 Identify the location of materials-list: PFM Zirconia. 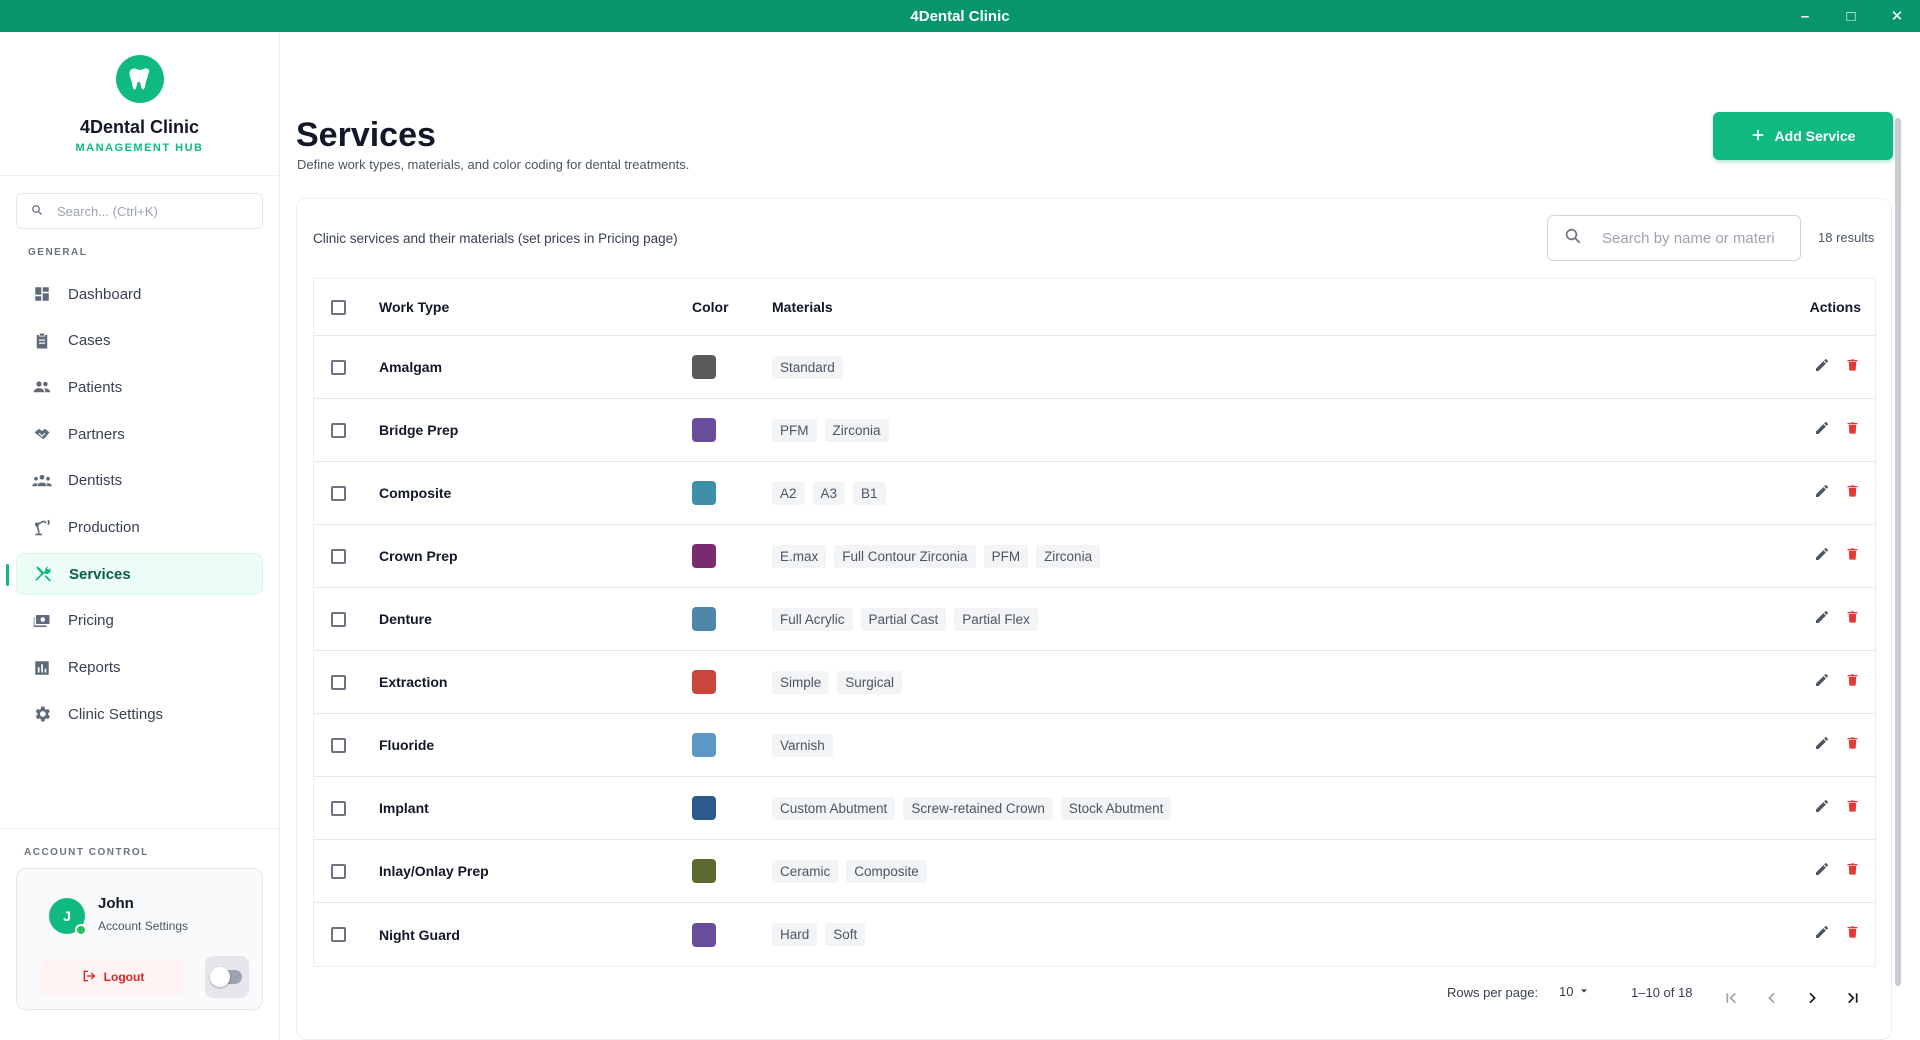
(830, 430).